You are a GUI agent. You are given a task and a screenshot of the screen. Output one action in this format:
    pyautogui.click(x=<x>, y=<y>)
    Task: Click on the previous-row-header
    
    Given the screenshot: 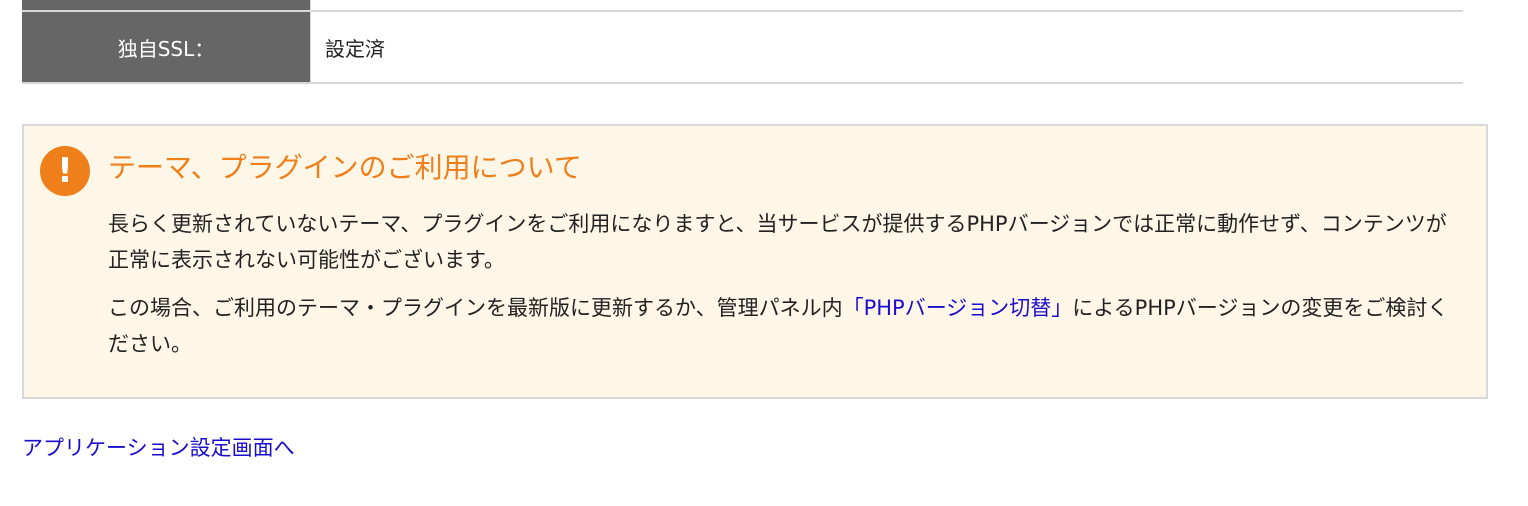 What is the action you would take?
    pyautogui.click(x=166, y=5)
    